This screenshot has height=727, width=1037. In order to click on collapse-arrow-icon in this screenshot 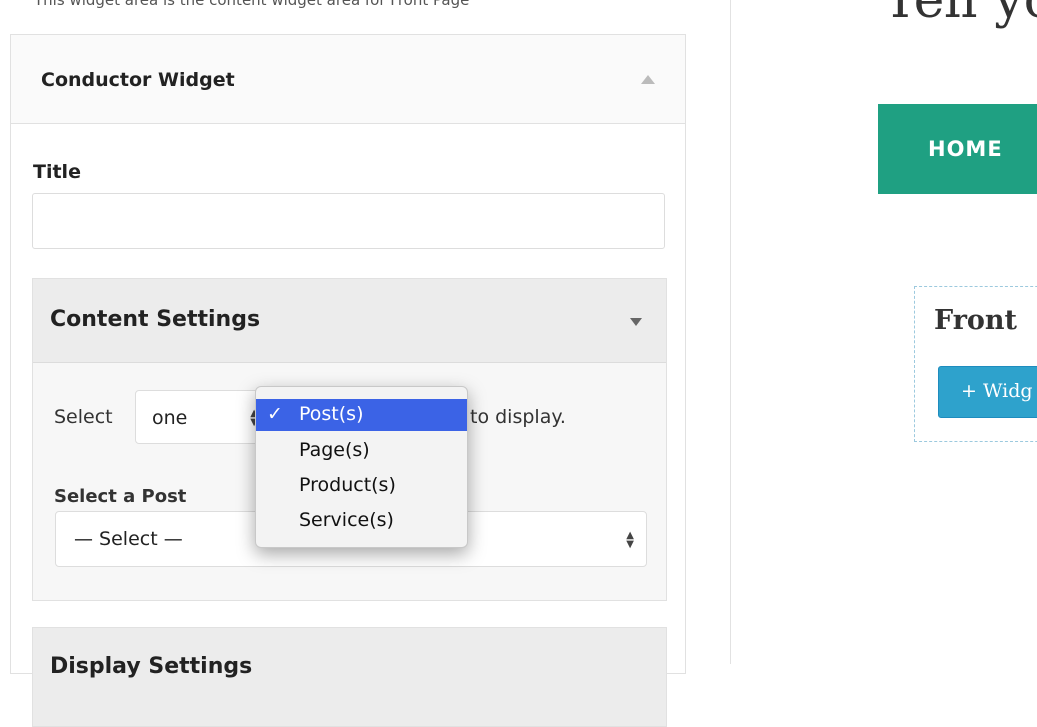, I will do `click(648, 79)`.